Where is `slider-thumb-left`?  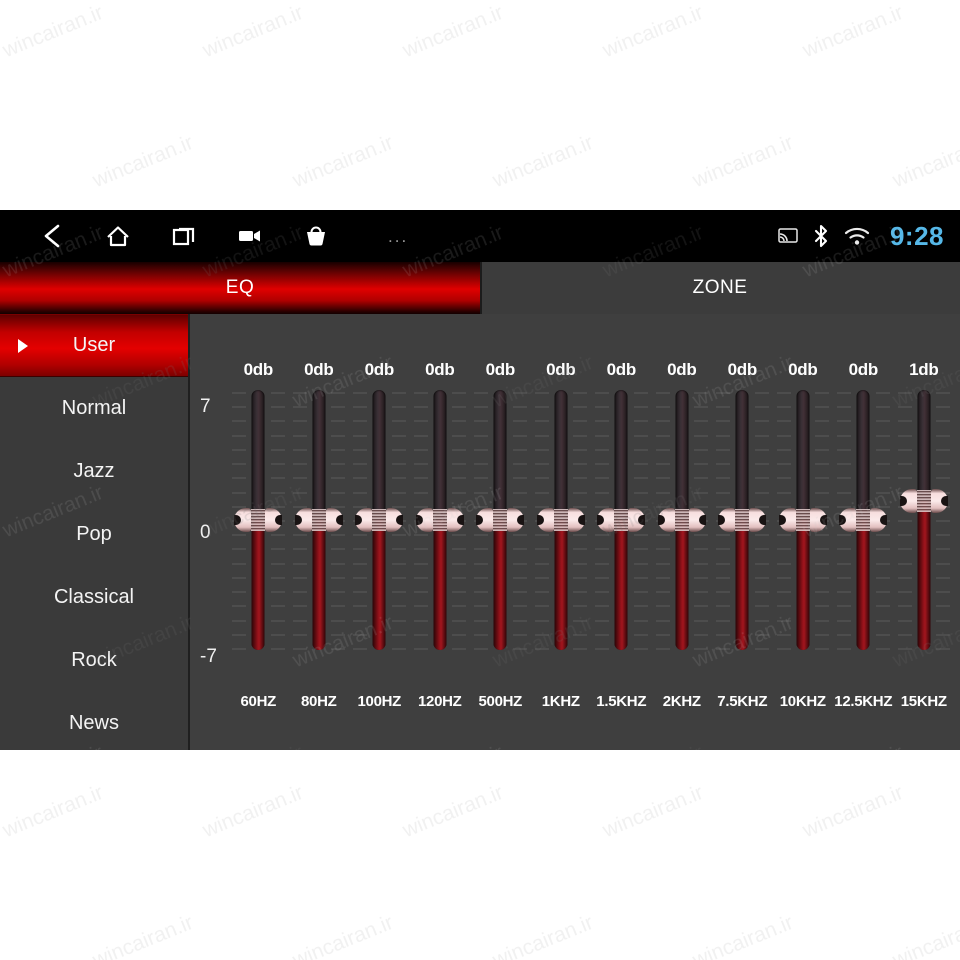 slider-thumb-left is located at coordinates (485, 520).